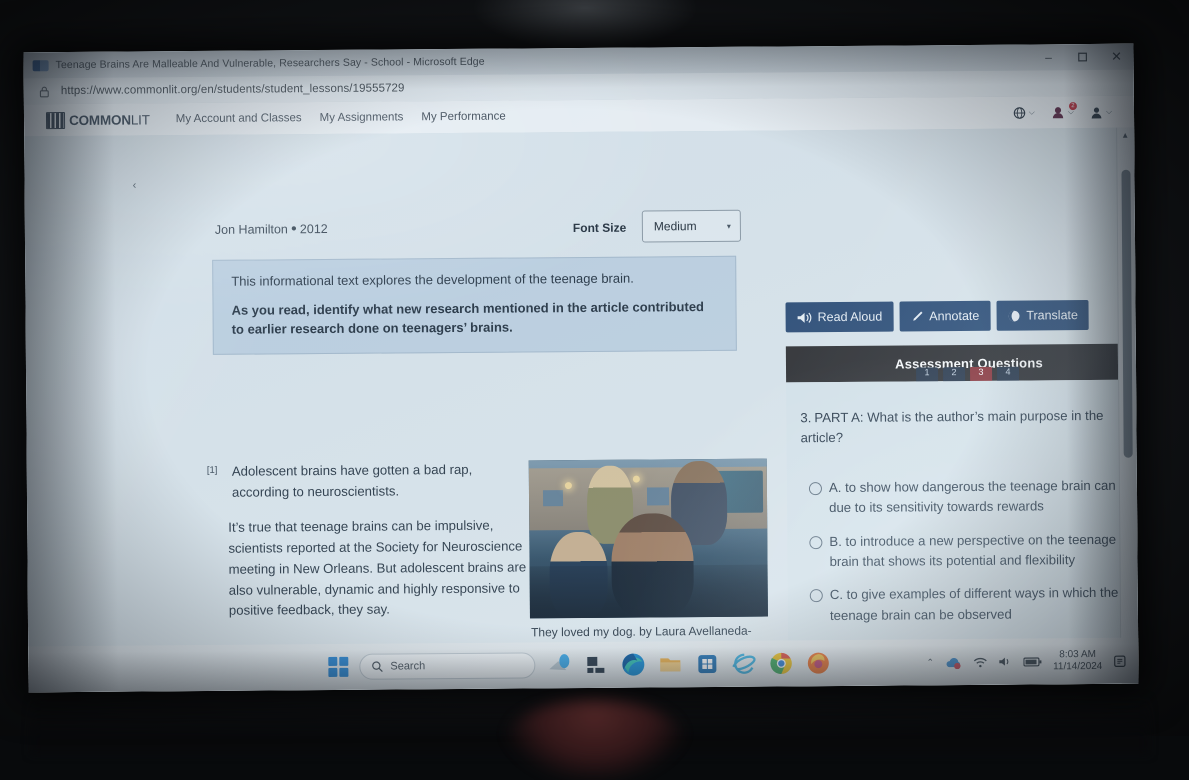 The width and height of the screenshot is (1189, 780). What do you see at coordinates (744, 664) in the screenshot?
I see `internet-explorer-icon` at bounding box center [744, 664].